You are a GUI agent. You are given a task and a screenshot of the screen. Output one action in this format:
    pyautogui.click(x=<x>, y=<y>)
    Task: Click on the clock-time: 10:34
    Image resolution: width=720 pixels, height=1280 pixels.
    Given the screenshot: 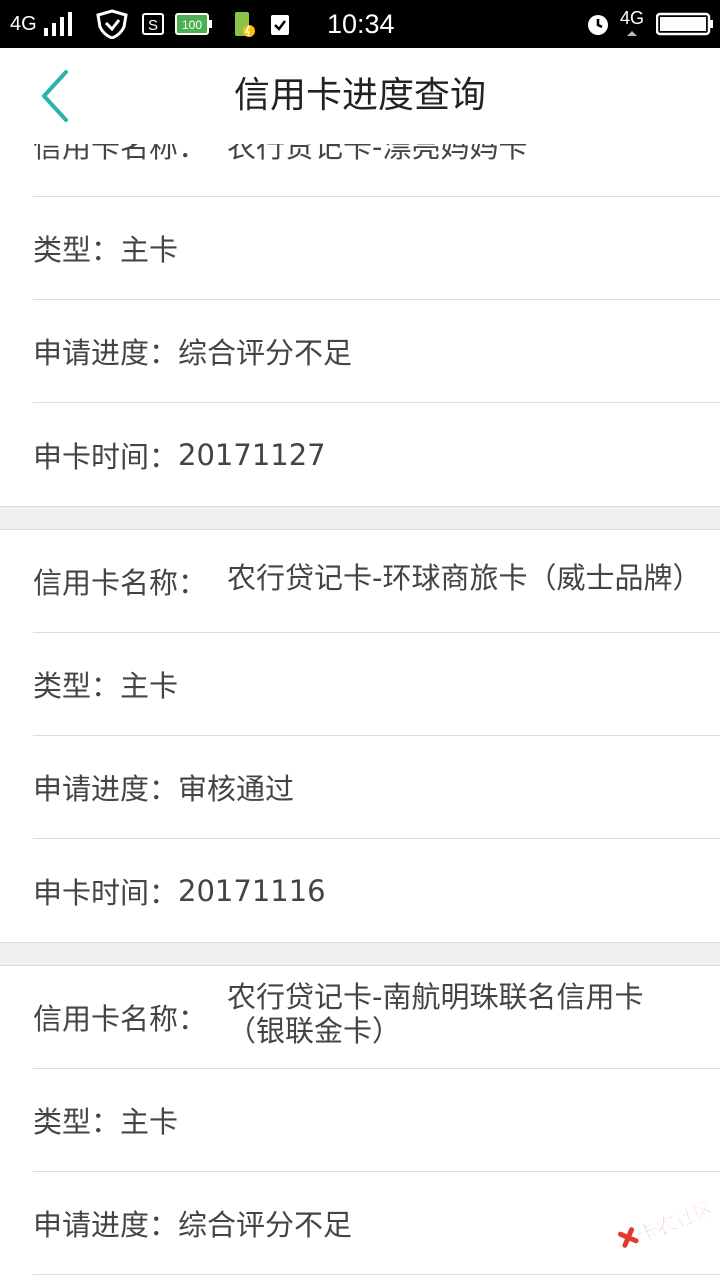 What is the action you would take?
    pyautogui.click(x=361, y=23)
    